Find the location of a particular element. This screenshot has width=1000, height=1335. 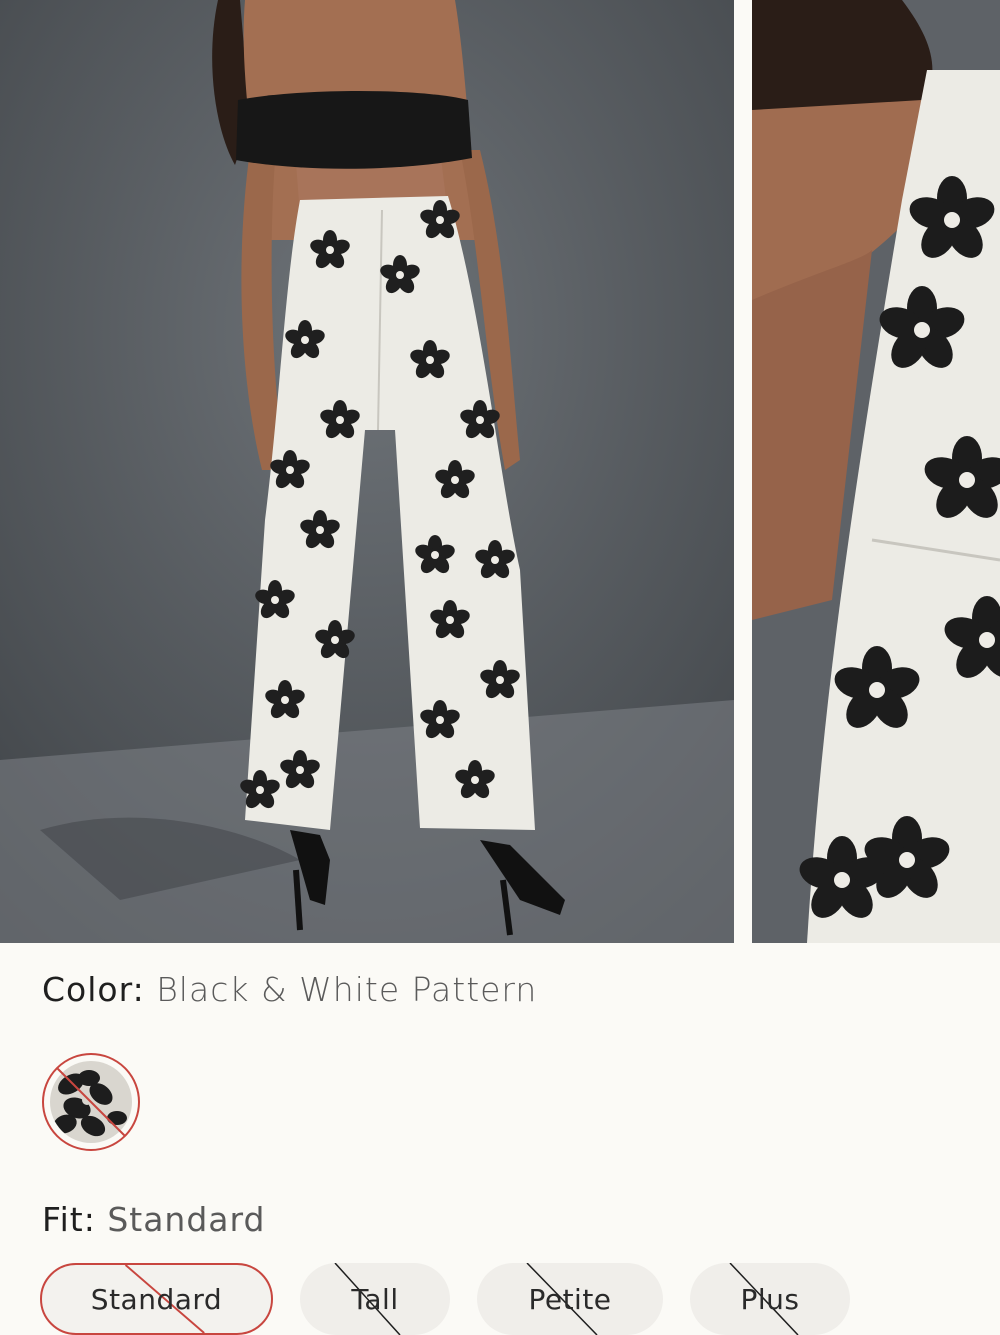

fit-option-petite: Petite is located at coordinates (570, 1299).